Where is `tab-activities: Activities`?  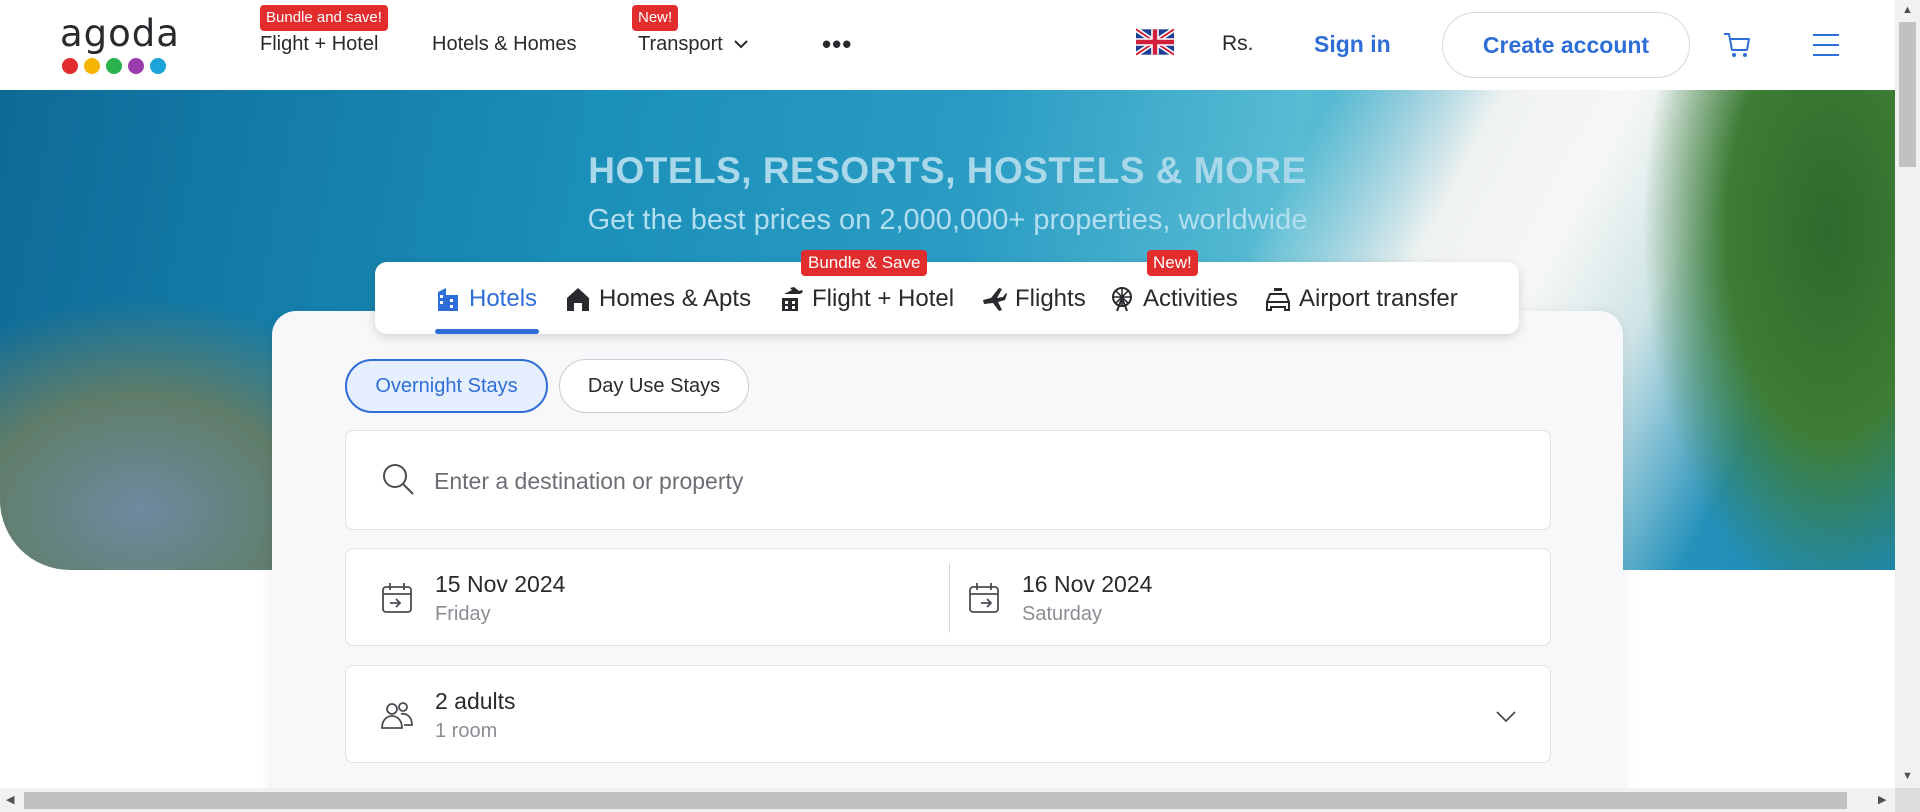 tab-activities: Activities is located at coordinates (1173, 299).